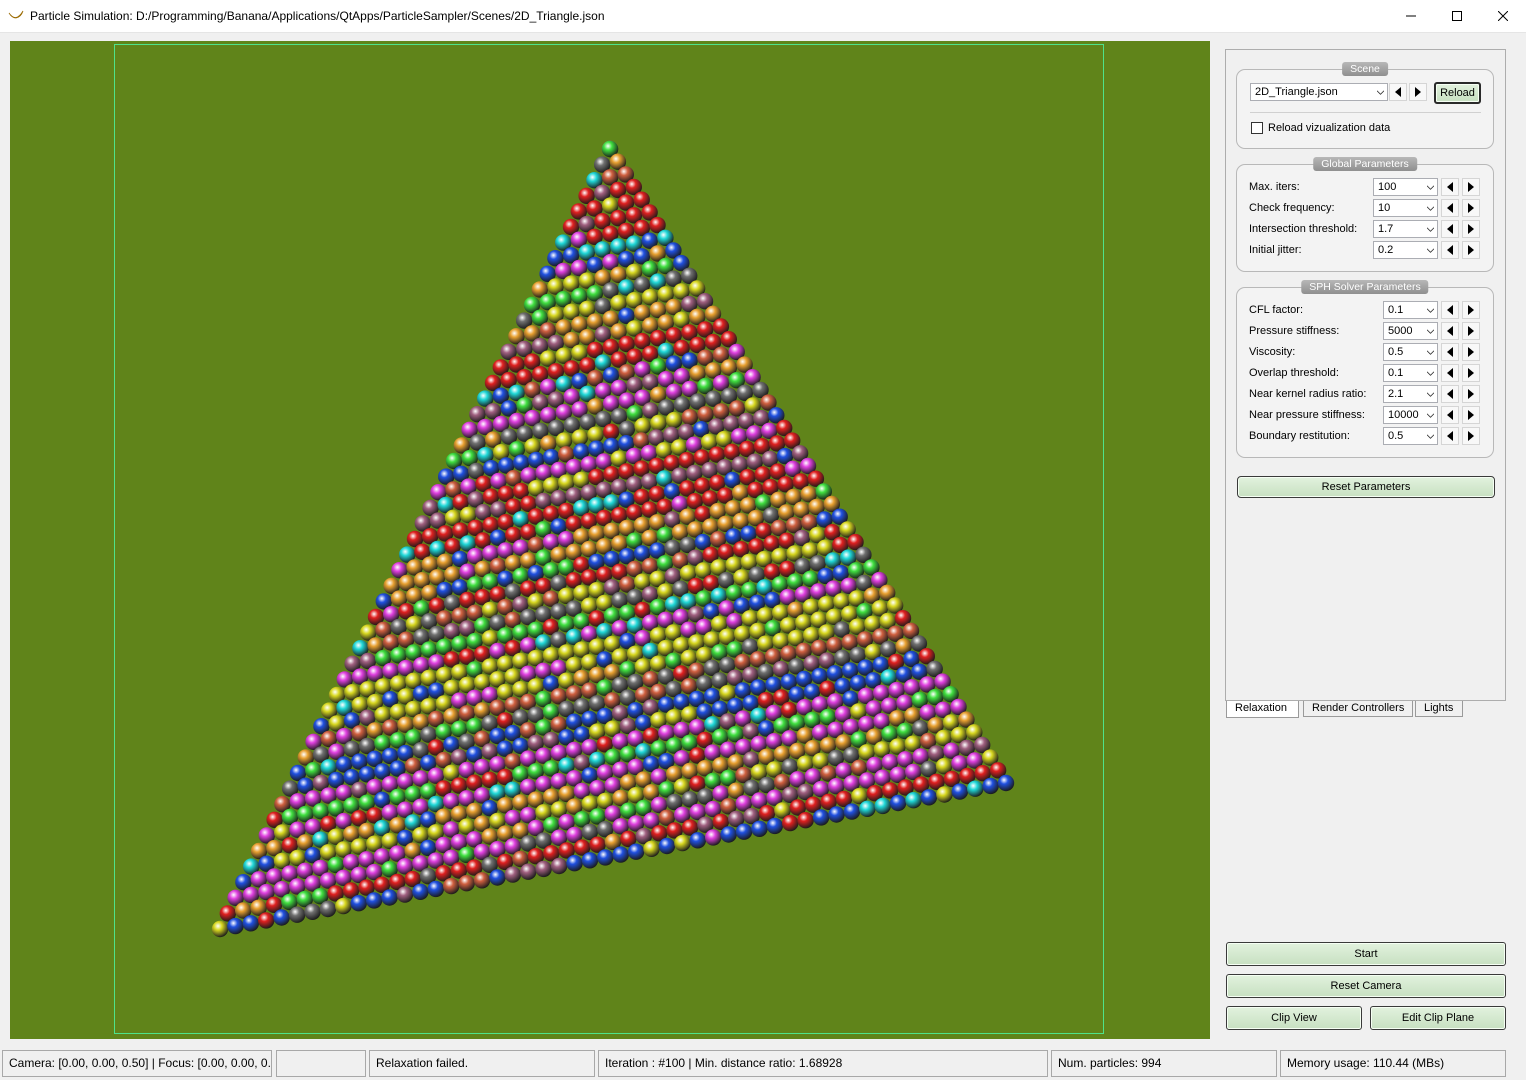 This screenshot has width=1526, height=1080. Describe the element at coordinates (1438, 1018) in the screenshot. I see `edit-clip-plane-button: Edit Clip Plane` at that location.